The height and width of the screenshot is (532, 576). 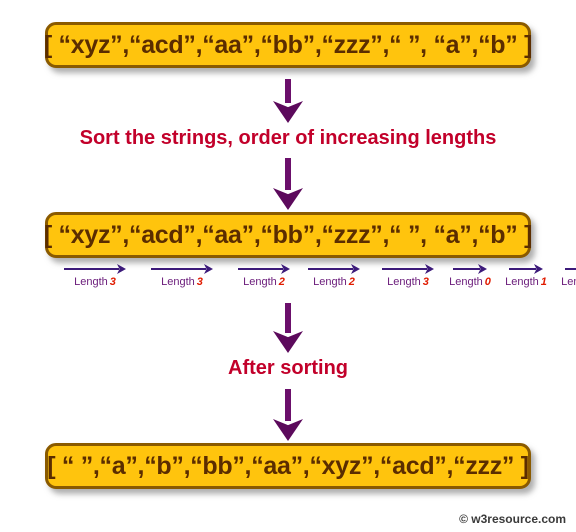 I want to click on length-marker-8: Length1, so click(x=564, y=276).